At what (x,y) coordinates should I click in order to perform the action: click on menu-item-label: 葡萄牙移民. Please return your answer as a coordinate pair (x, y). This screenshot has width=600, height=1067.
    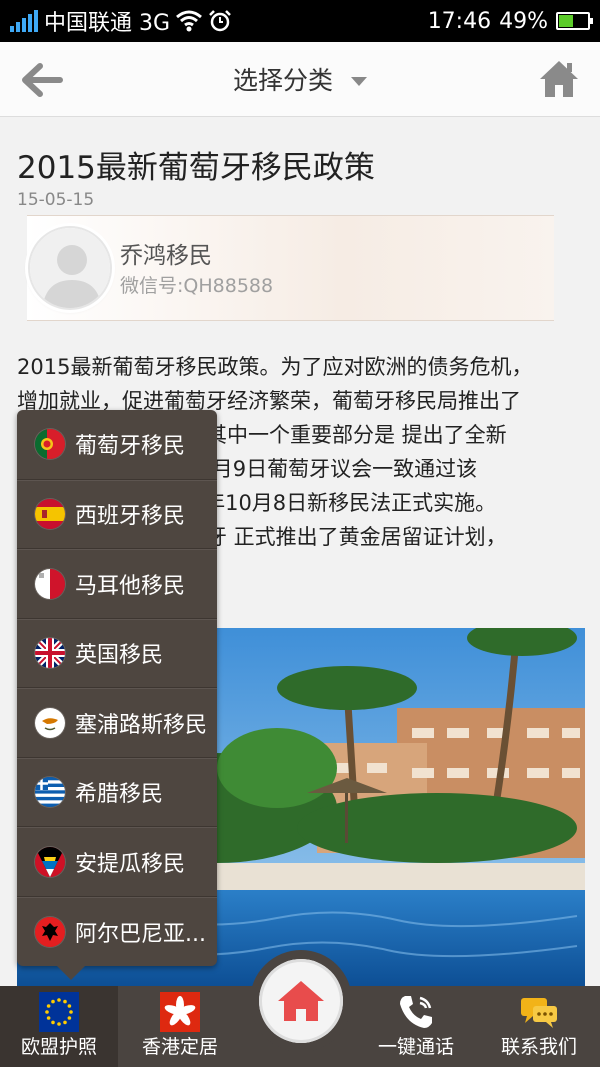
    Looking at the image, I should click on (130, 447).